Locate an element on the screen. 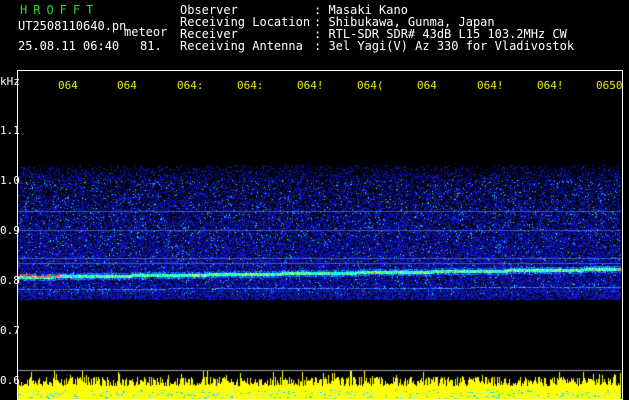 The height and width of the screenshot is (400, 629). y-tick-label: 0.7 is located at coordinates (10, 330).